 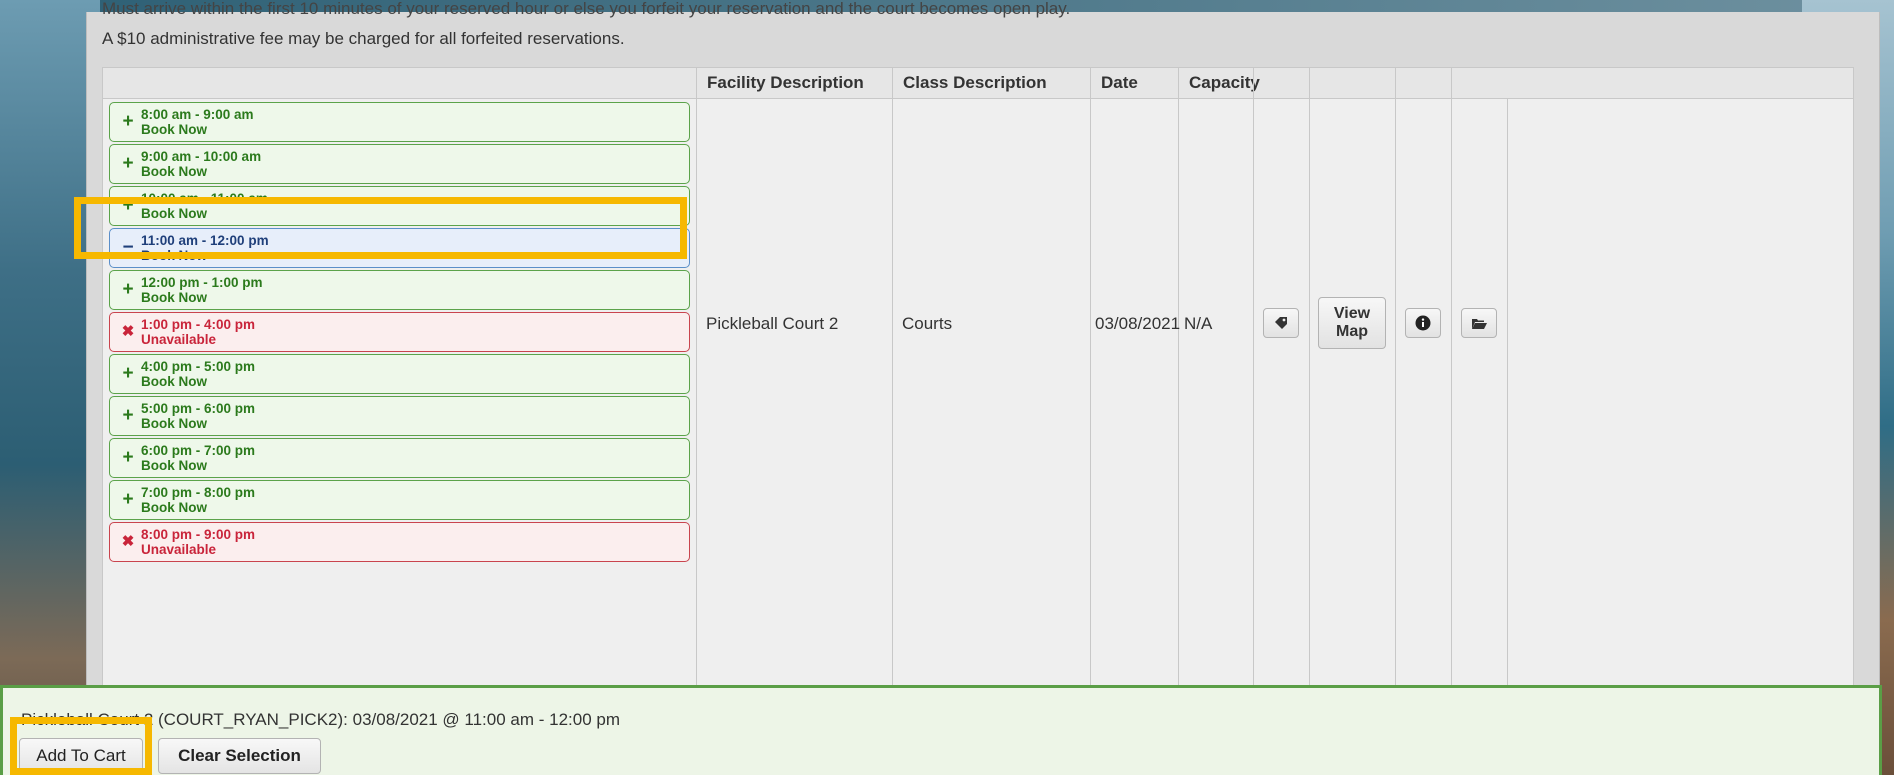 What do you see at coordinates (380, 228) in the screenshot?
I see `highlight-selected-slot` at bounding box center [380, 228].